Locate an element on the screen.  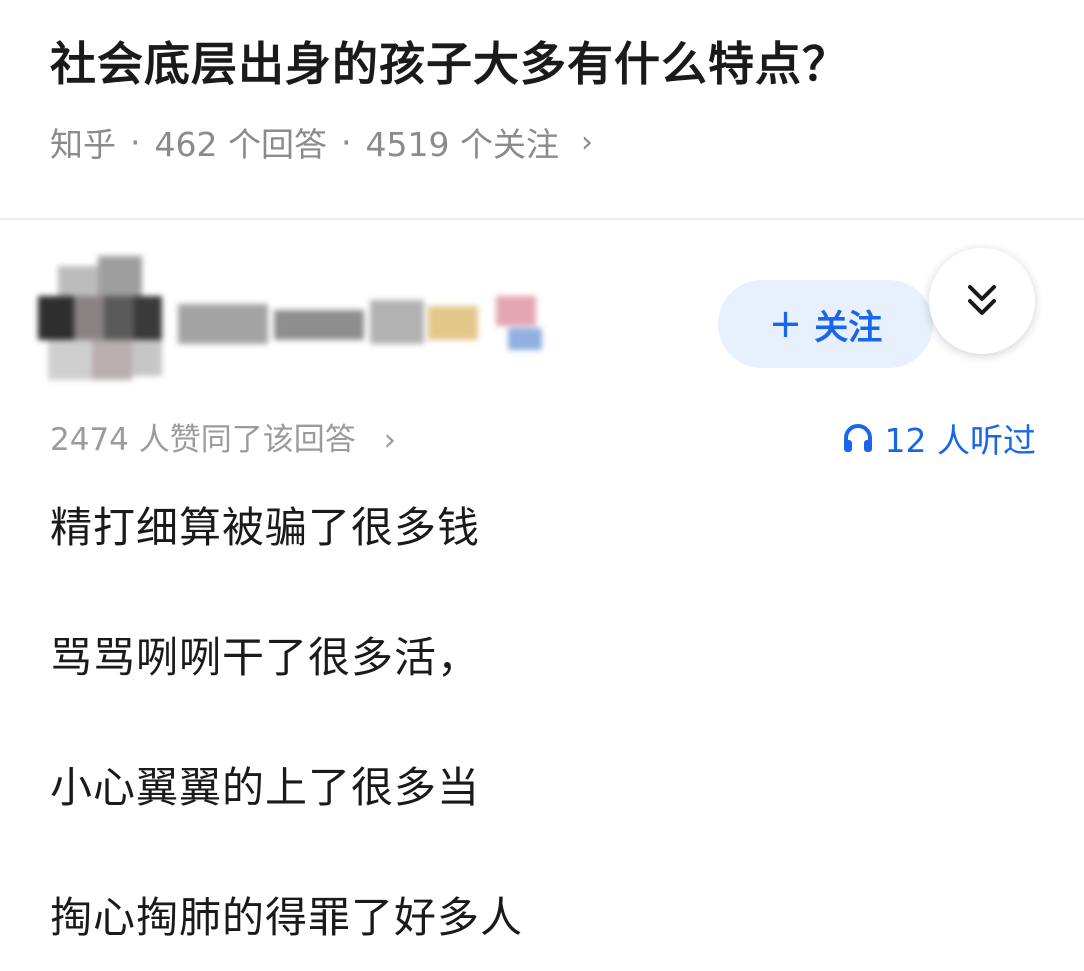
double-chevron-down-icon is located at coordinates (982, 300).